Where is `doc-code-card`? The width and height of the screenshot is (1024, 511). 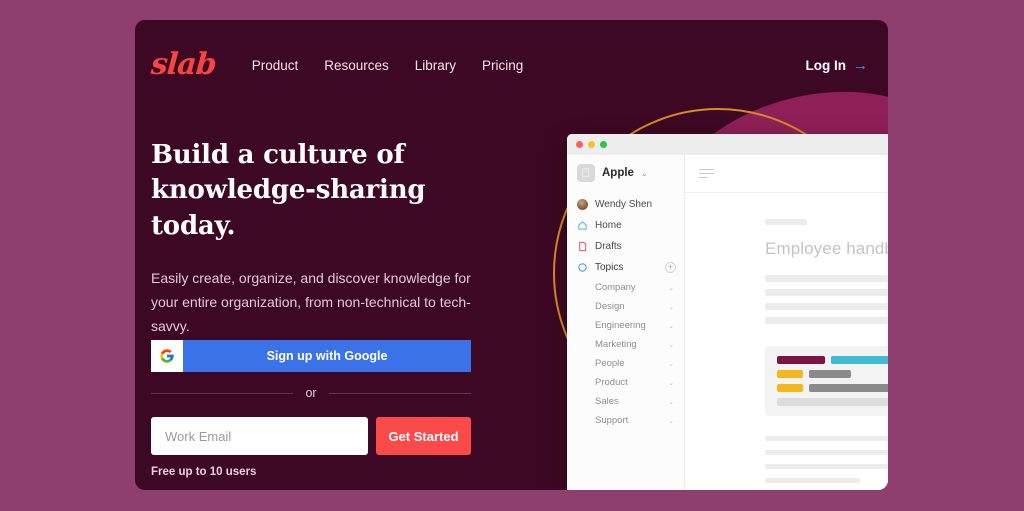
doc-code-card is located at coordinates (826, 381).